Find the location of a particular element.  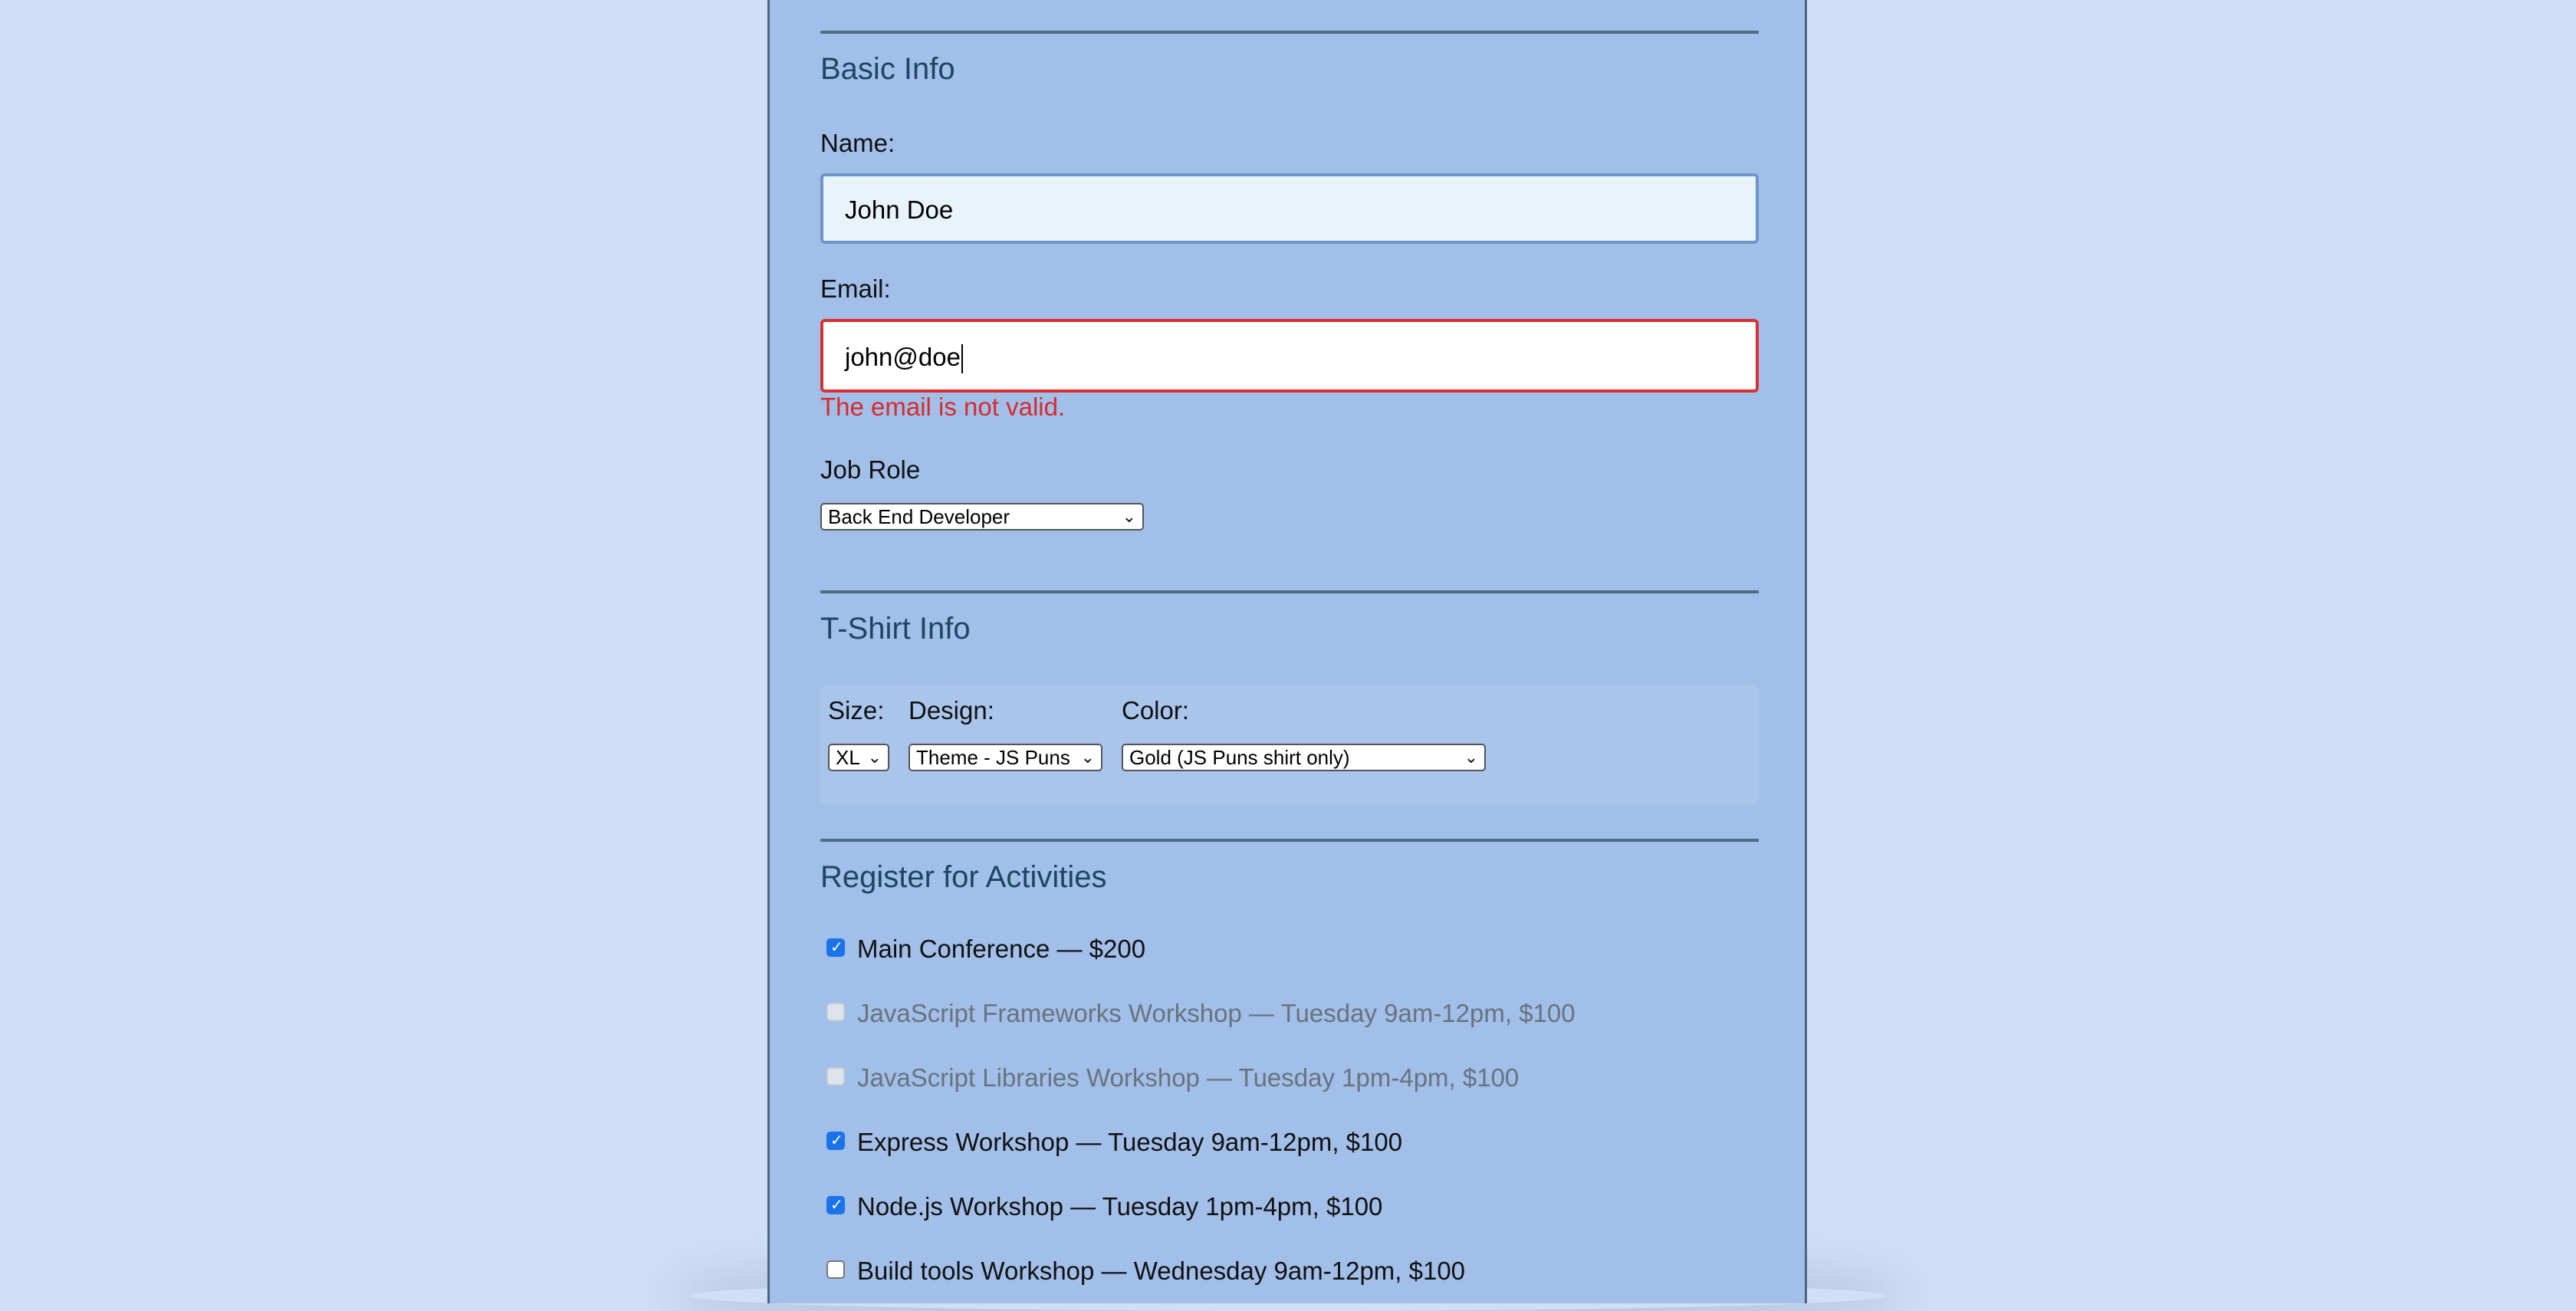

tshirt-info-legend: T-Shirt Info is located at coordinates (895, 629).